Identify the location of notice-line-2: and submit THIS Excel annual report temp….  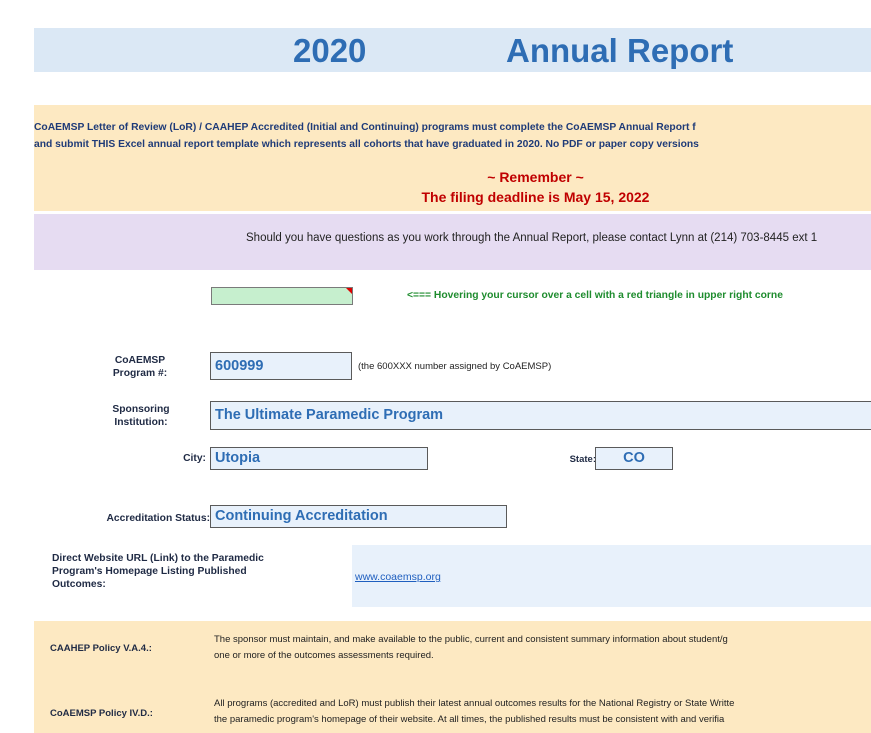
(366, 144).